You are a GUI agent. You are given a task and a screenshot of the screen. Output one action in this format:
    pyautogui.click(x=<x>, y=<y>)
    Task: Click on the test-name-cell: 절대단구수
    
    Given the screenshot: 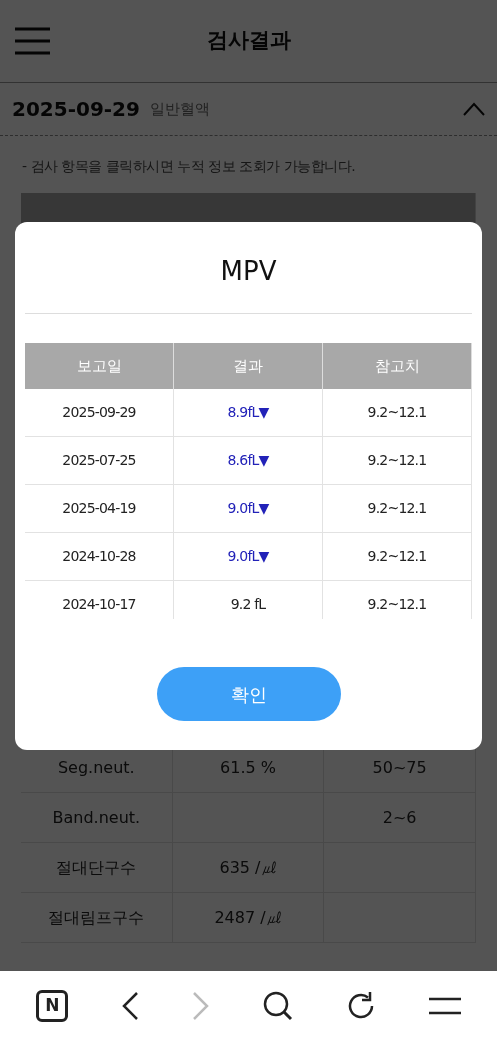 What is the action you would take?
    pyautogui.click(x=97, y=868)
    